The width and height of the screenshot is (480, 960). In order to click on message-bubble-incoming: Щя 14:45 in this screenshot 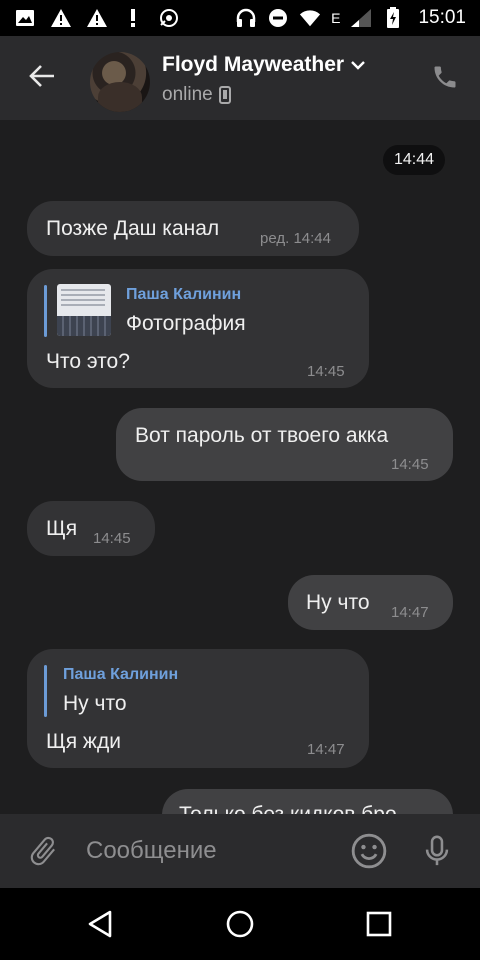, I will do `click(91, 528)`.